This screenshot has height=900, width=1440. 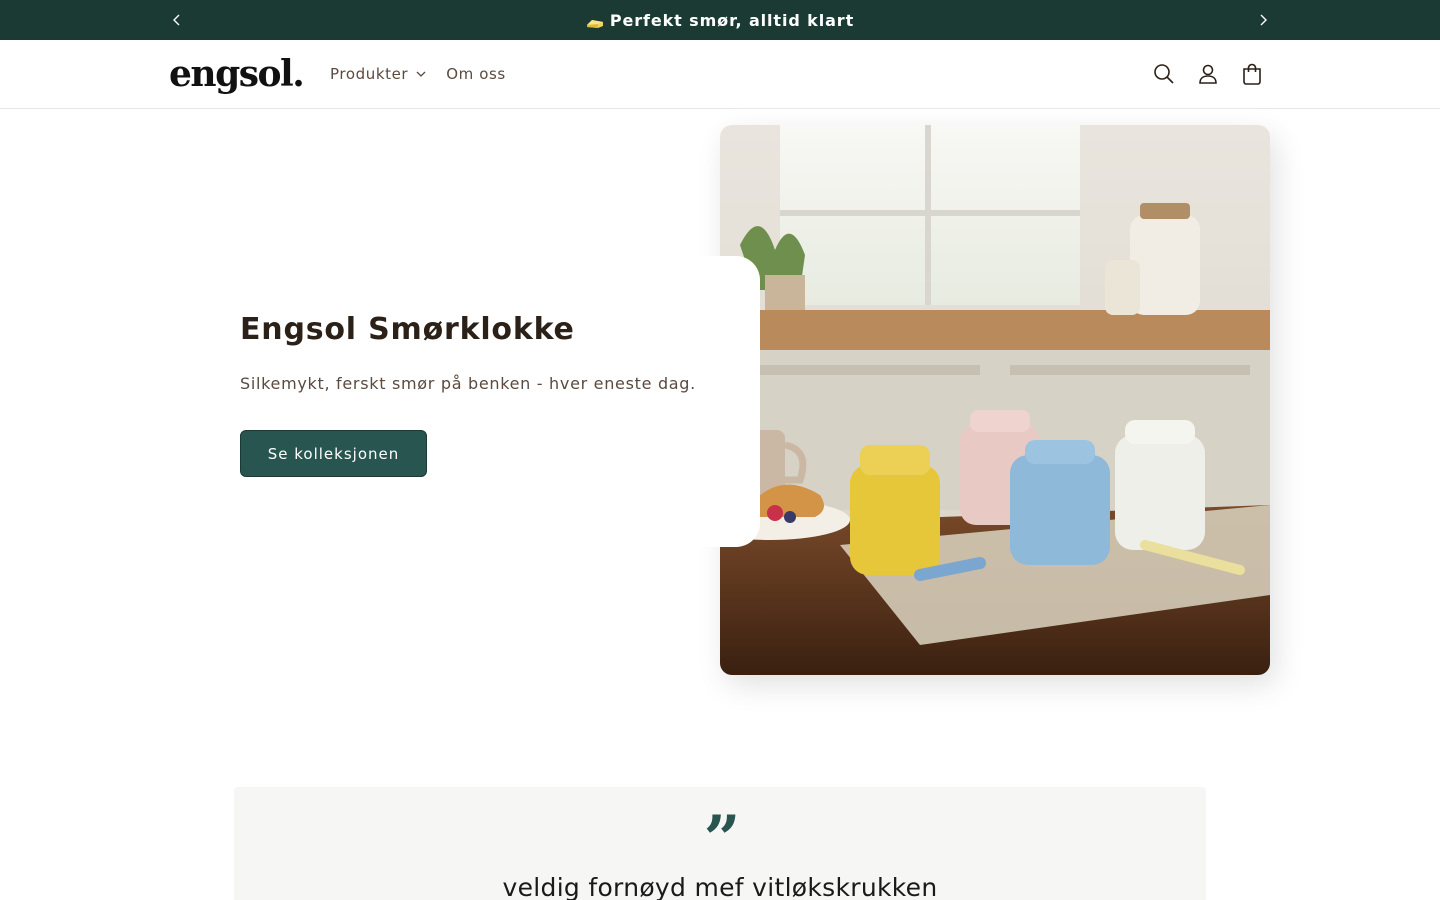 I want to click on nav-item-om-oss: Om oss, so click(x=476, y=74).